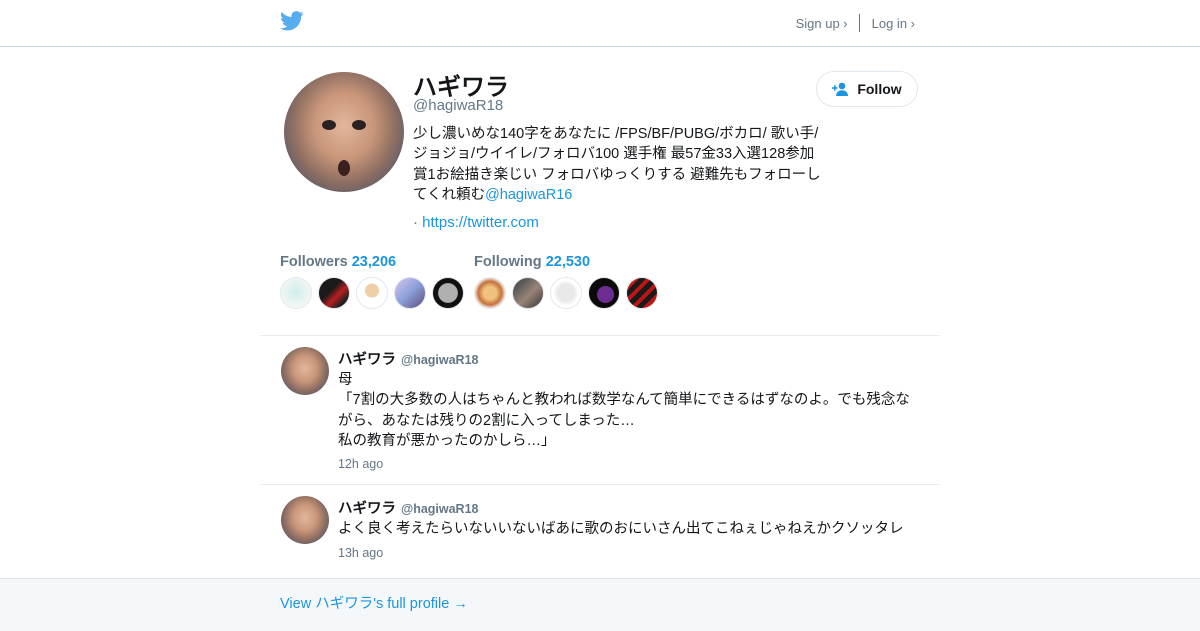 This screenshot has height=631, width=1200. I want to click on profile-avatar, so click(344, 132).